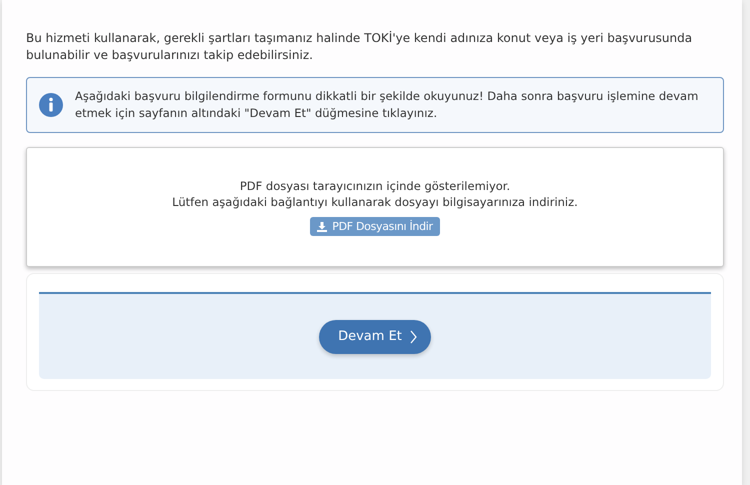 The width and height of the screenshot is (750, 485). What do you see at coordinates (375, 337) in the screenshot?
I see `continue-button: Devam Et` at bounding box center [375, 337].